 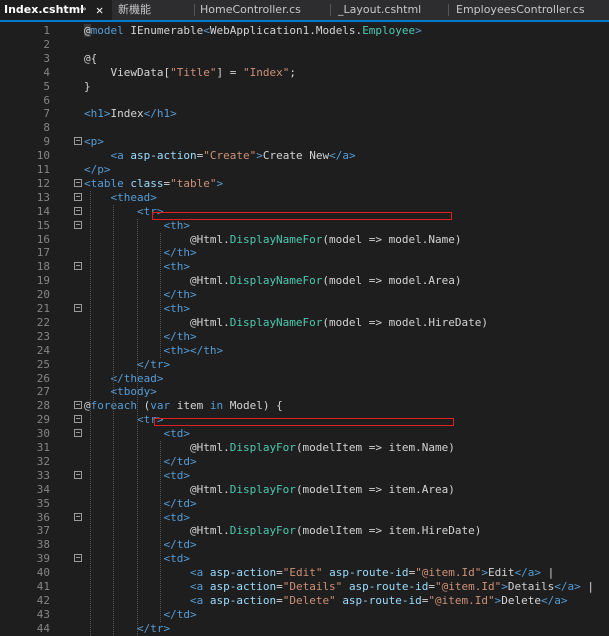 I want to click on code-line: 27 <tbody>, so click(x=304, y=392).